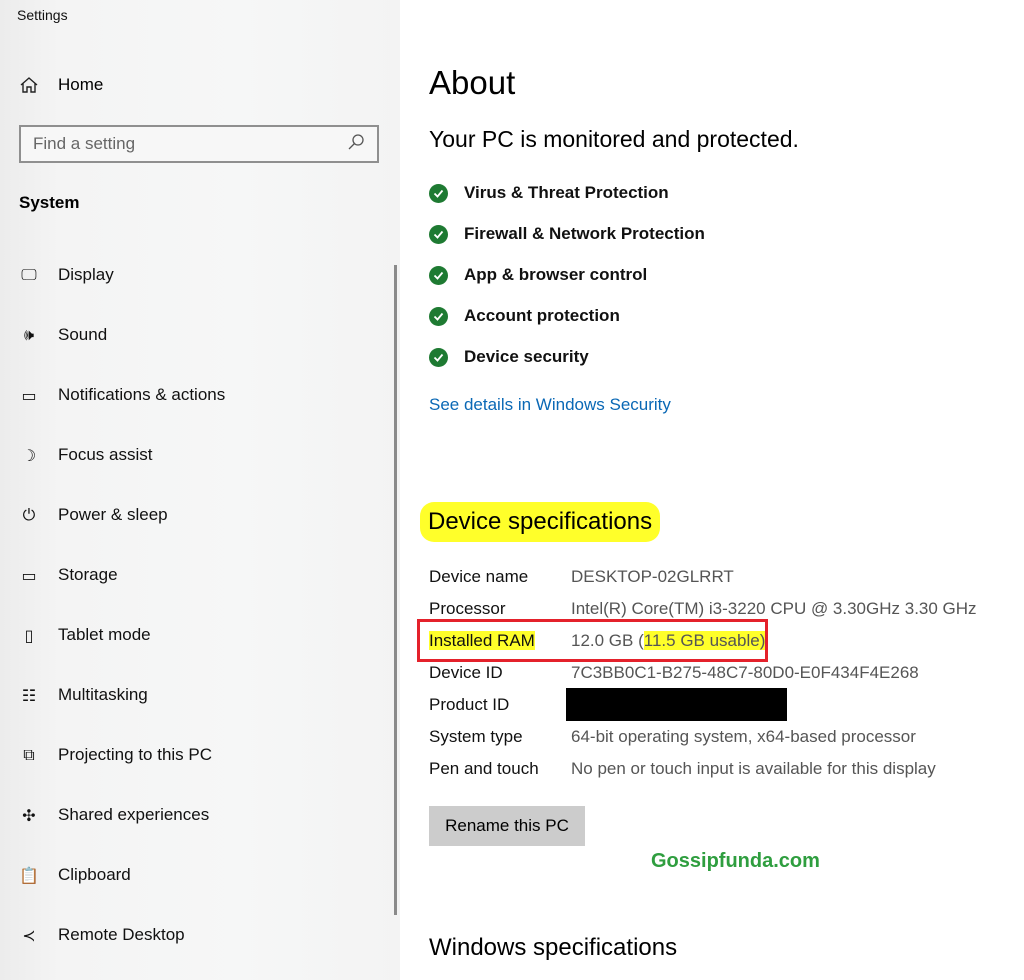 This screenshot has width=1024, height=980. I want to click on sidebar-item-display: 🖵 Display, so click(66, 275).